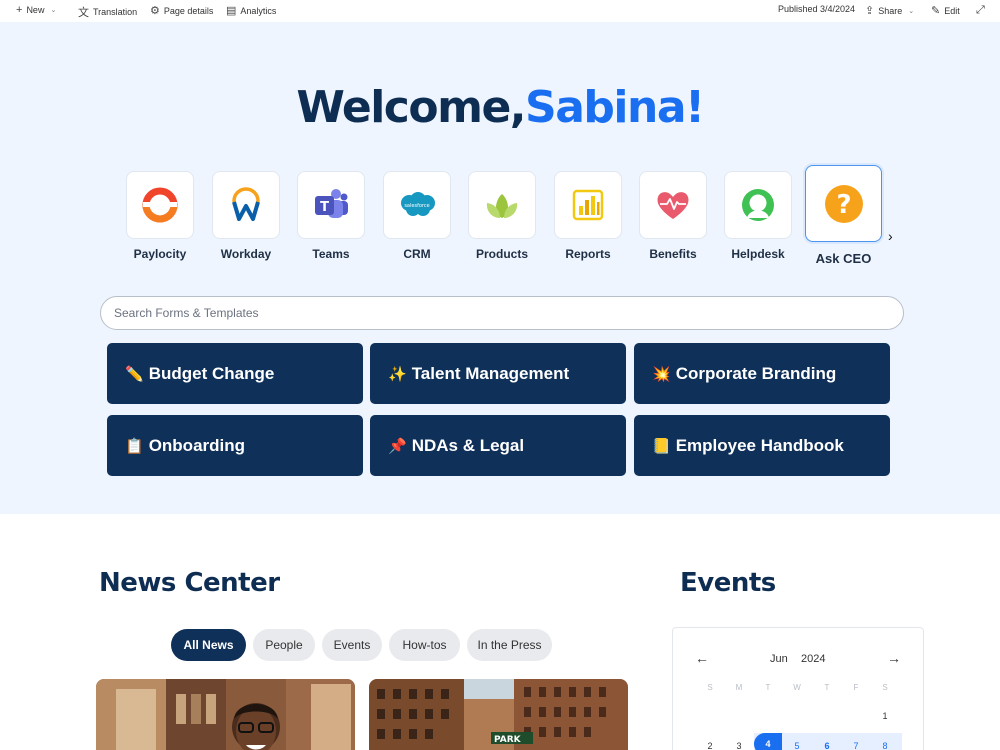 The image size is (1000, 750). Describe the element at coordinates (498, 373) in the screenshot. I see `quick-link-talent-management: ✨ Talent Management` at that location.